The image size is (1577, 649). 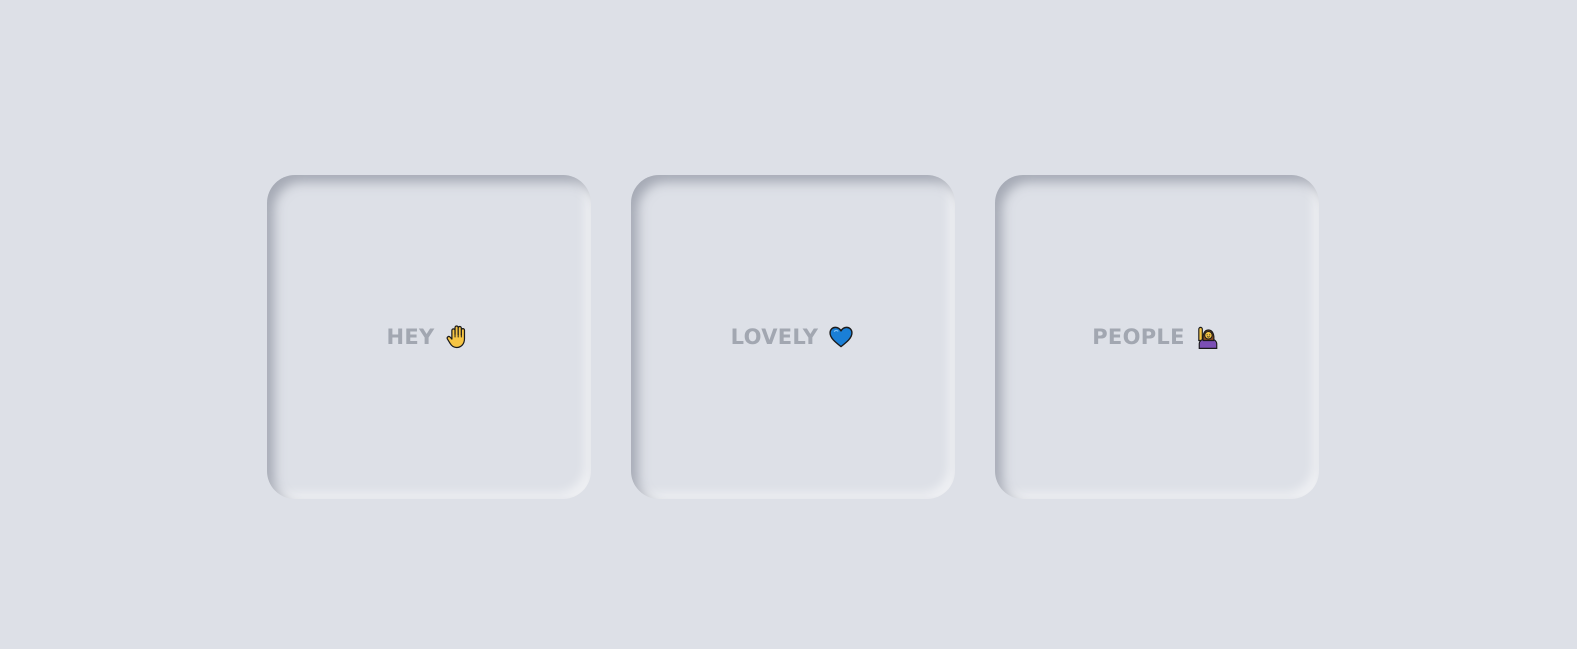 I want to click on card-label: PEOPLE, so click(x=1157, y=337).